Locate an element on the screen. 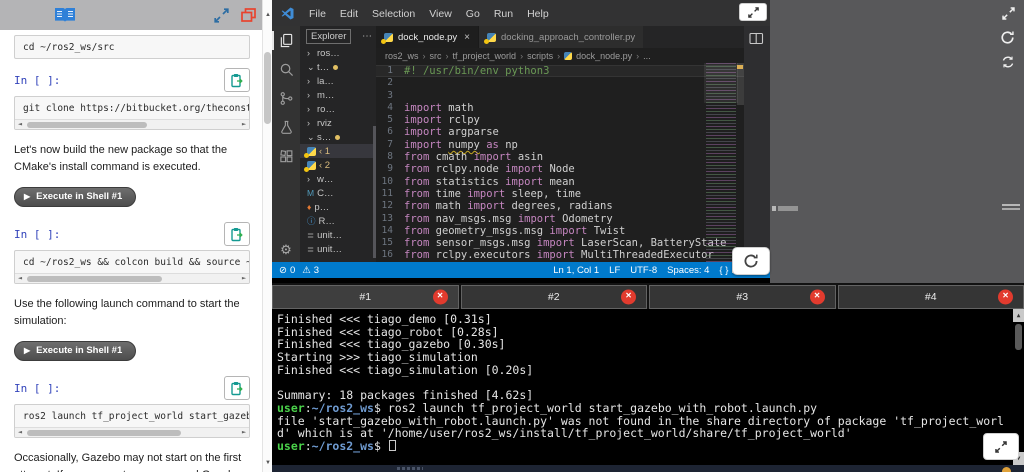  breadcrumb-item: scripts is located at coordinates (540, 56).